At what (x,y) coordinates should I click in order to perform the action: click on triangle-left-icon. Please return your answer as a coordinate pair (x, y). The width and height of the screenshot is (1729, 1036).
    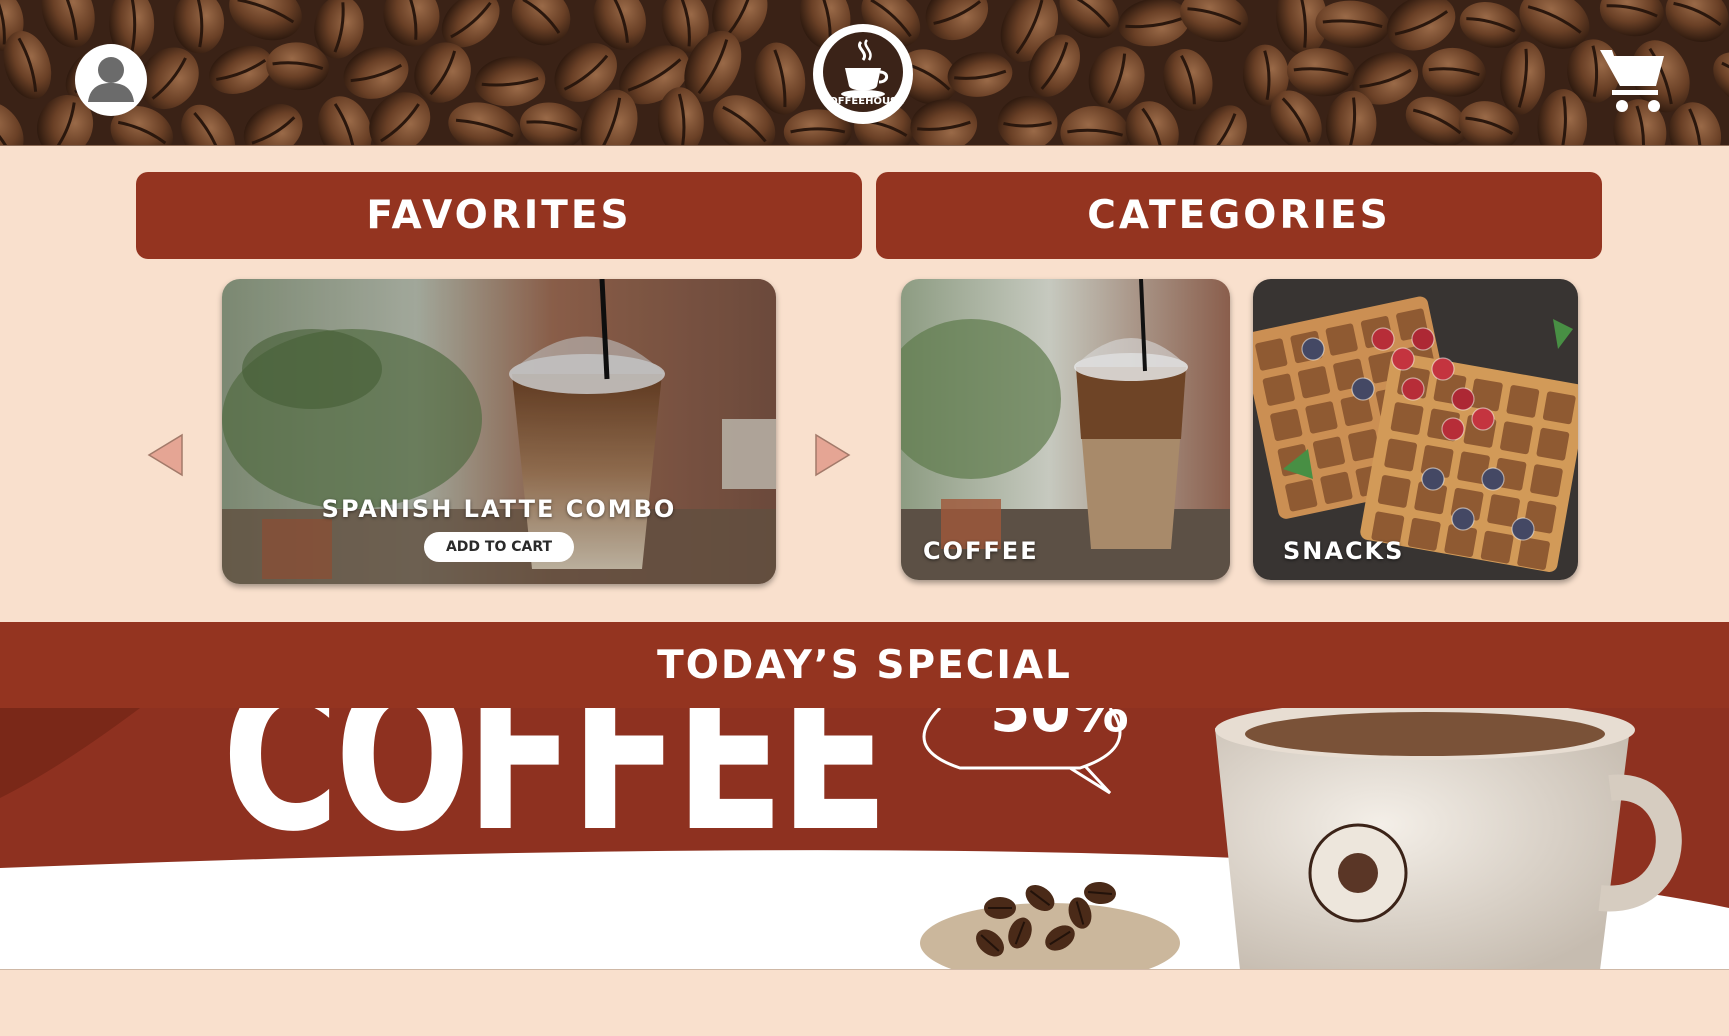
    Looking at the image, I should click on (165, 455).